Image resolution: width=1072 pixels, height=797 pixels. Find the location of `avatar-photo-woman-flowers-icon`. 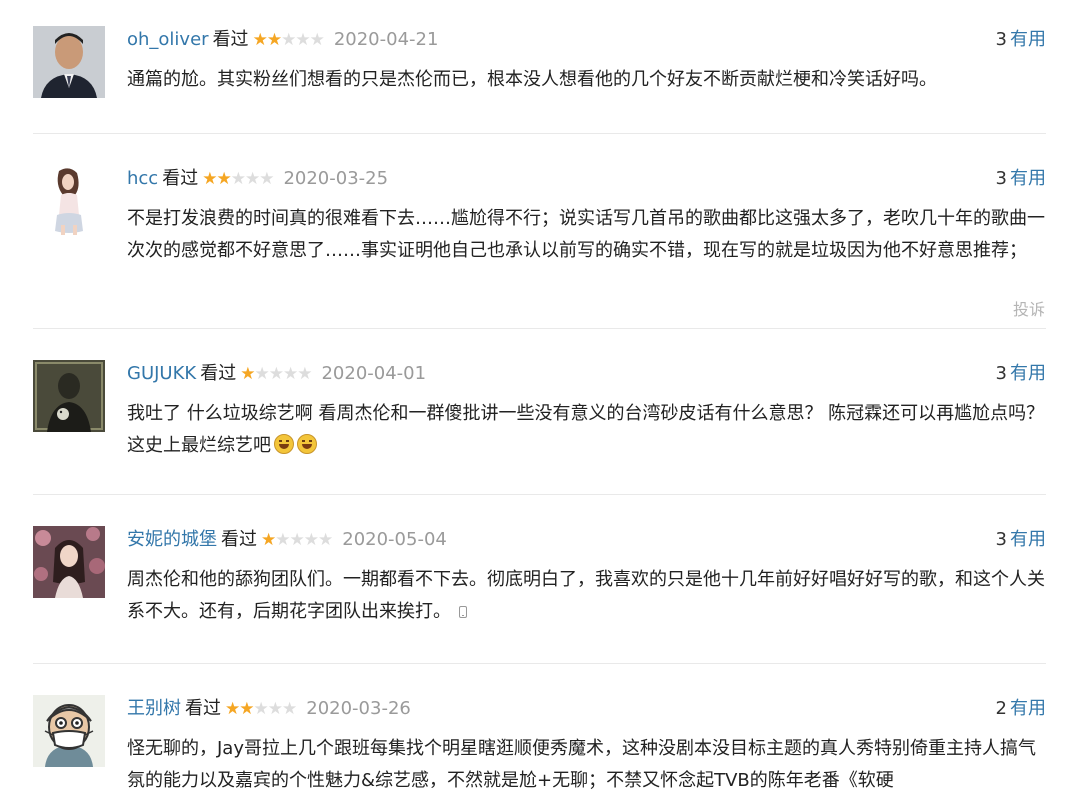

avatar-photo-woman-flowers-icon is located at coordinates (69, 562).